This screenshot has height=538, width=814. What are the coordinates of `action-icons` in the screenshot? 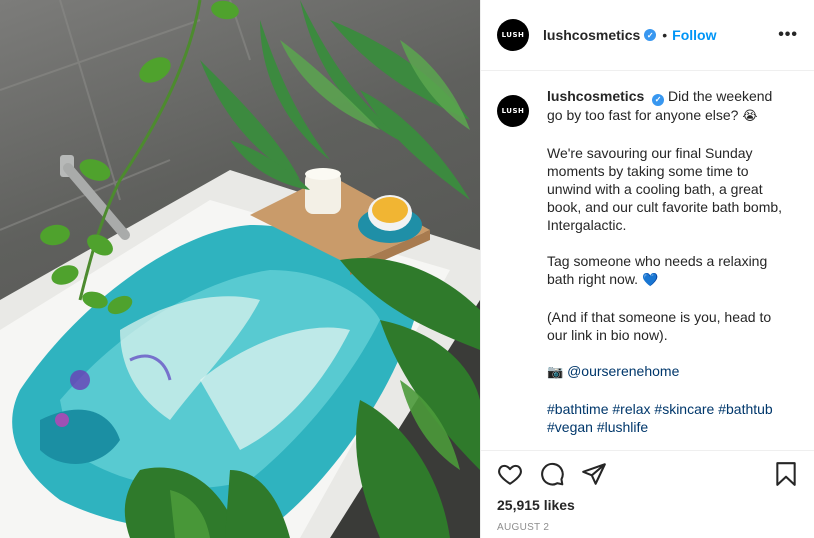 It's located at (648, 474).